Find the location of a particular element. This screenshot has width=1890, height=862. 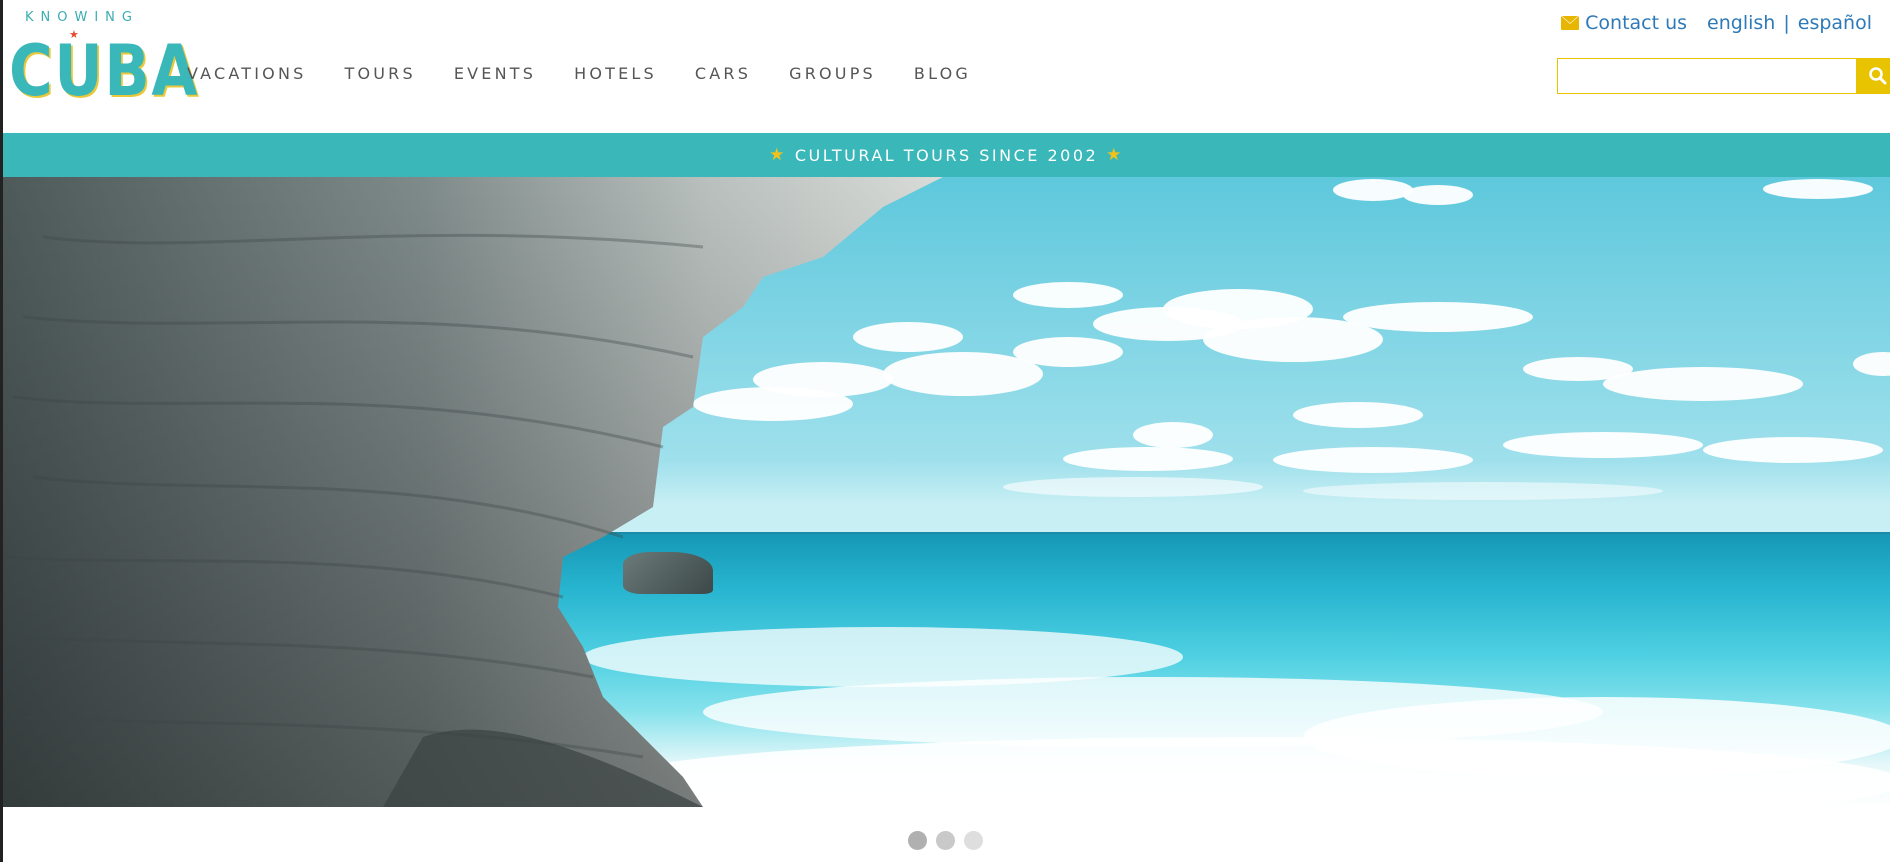

nav-item-blog: BLOG is located at coordinates (942, 73).